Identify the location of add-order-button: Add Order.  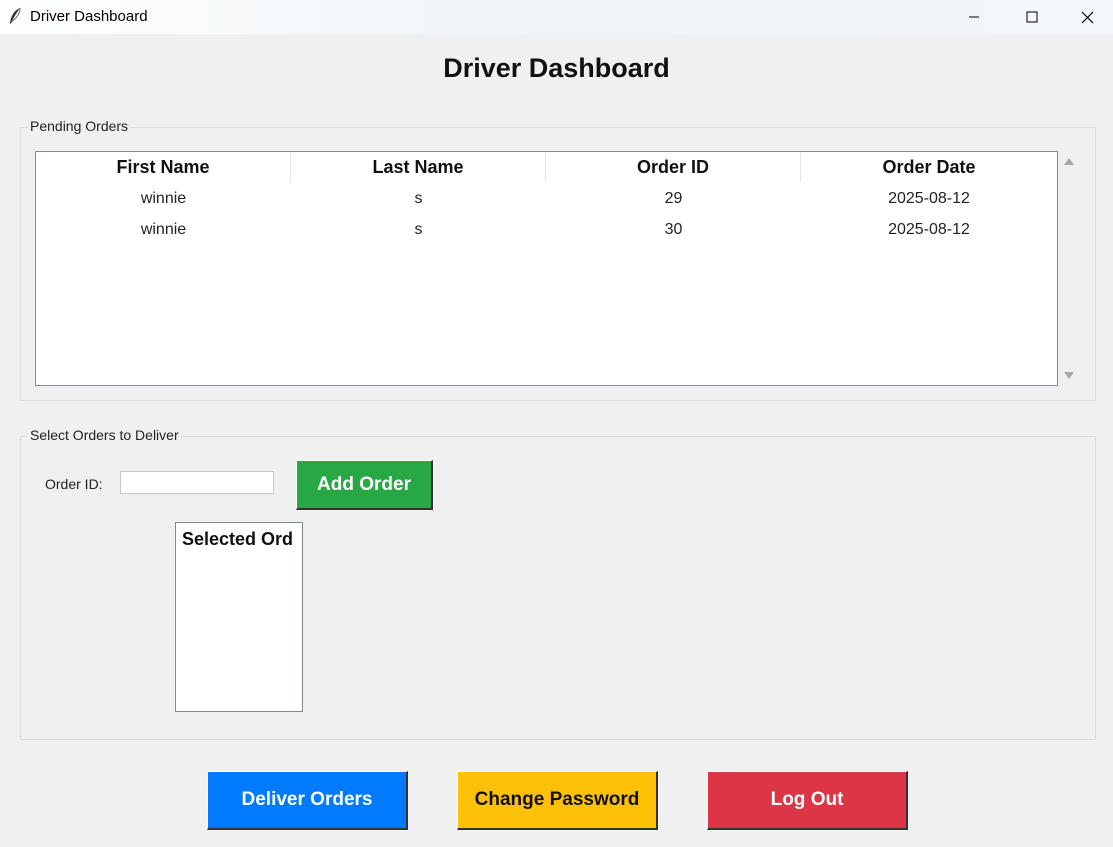
(364, 485).